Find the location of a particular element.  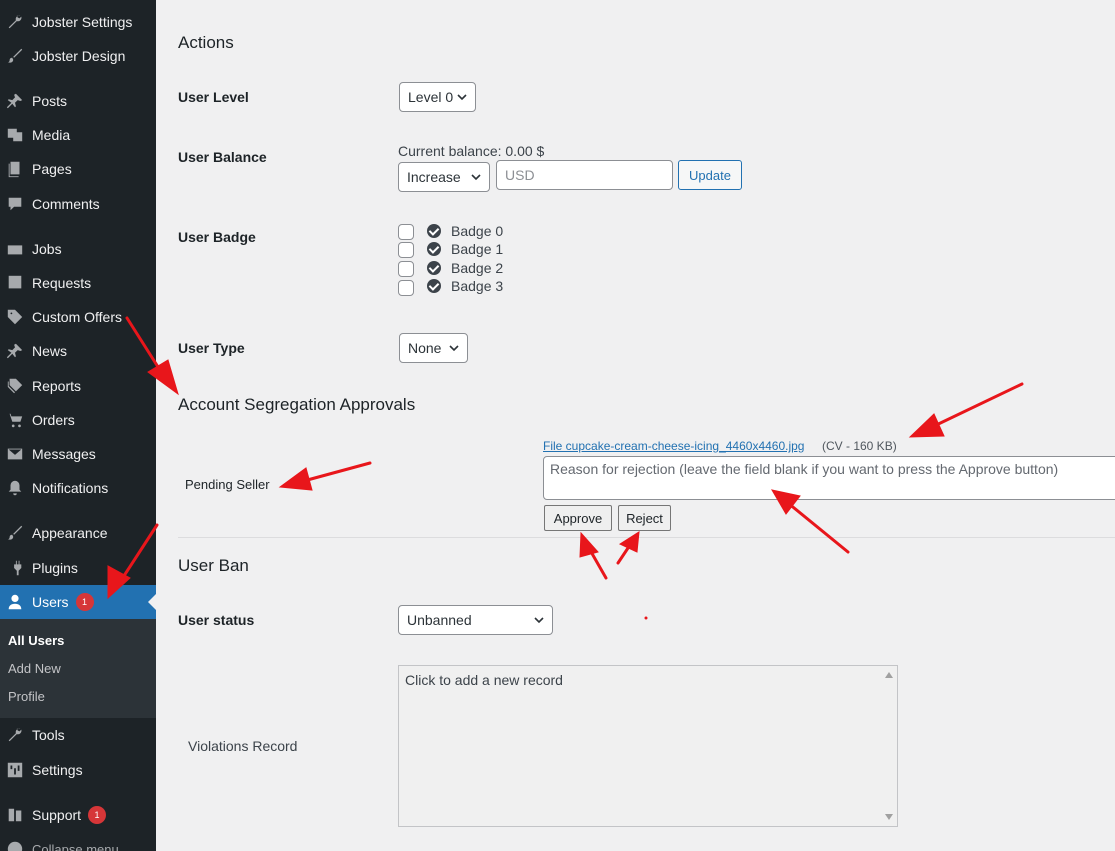

approve-button: Approve is located at coordinates (578, 518).